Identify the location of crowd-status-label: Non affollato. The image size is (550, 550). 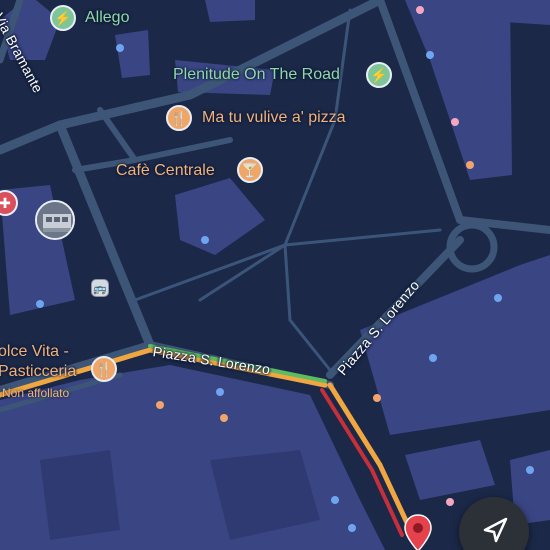
(36, 393).